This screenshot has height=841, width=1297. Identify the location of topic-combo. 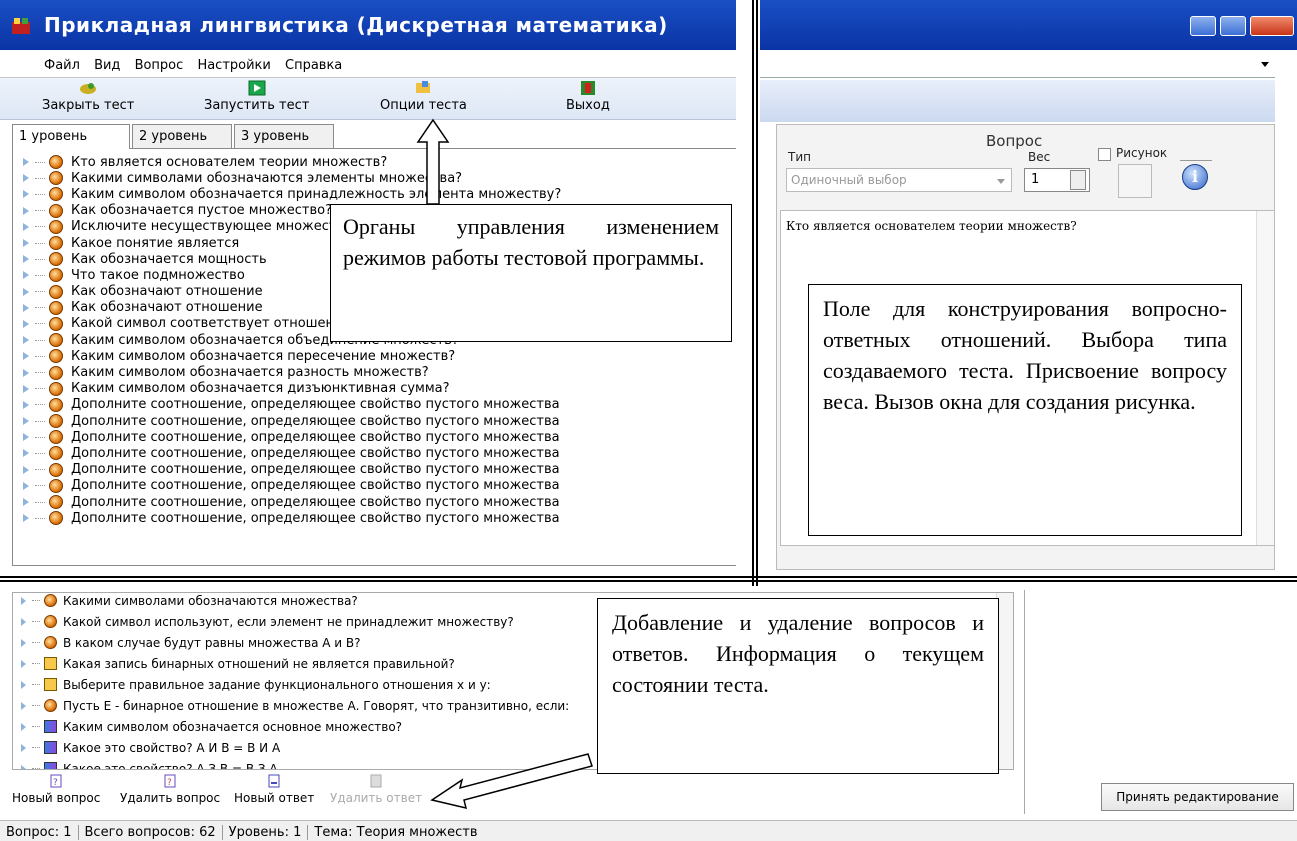
(1017, 65).